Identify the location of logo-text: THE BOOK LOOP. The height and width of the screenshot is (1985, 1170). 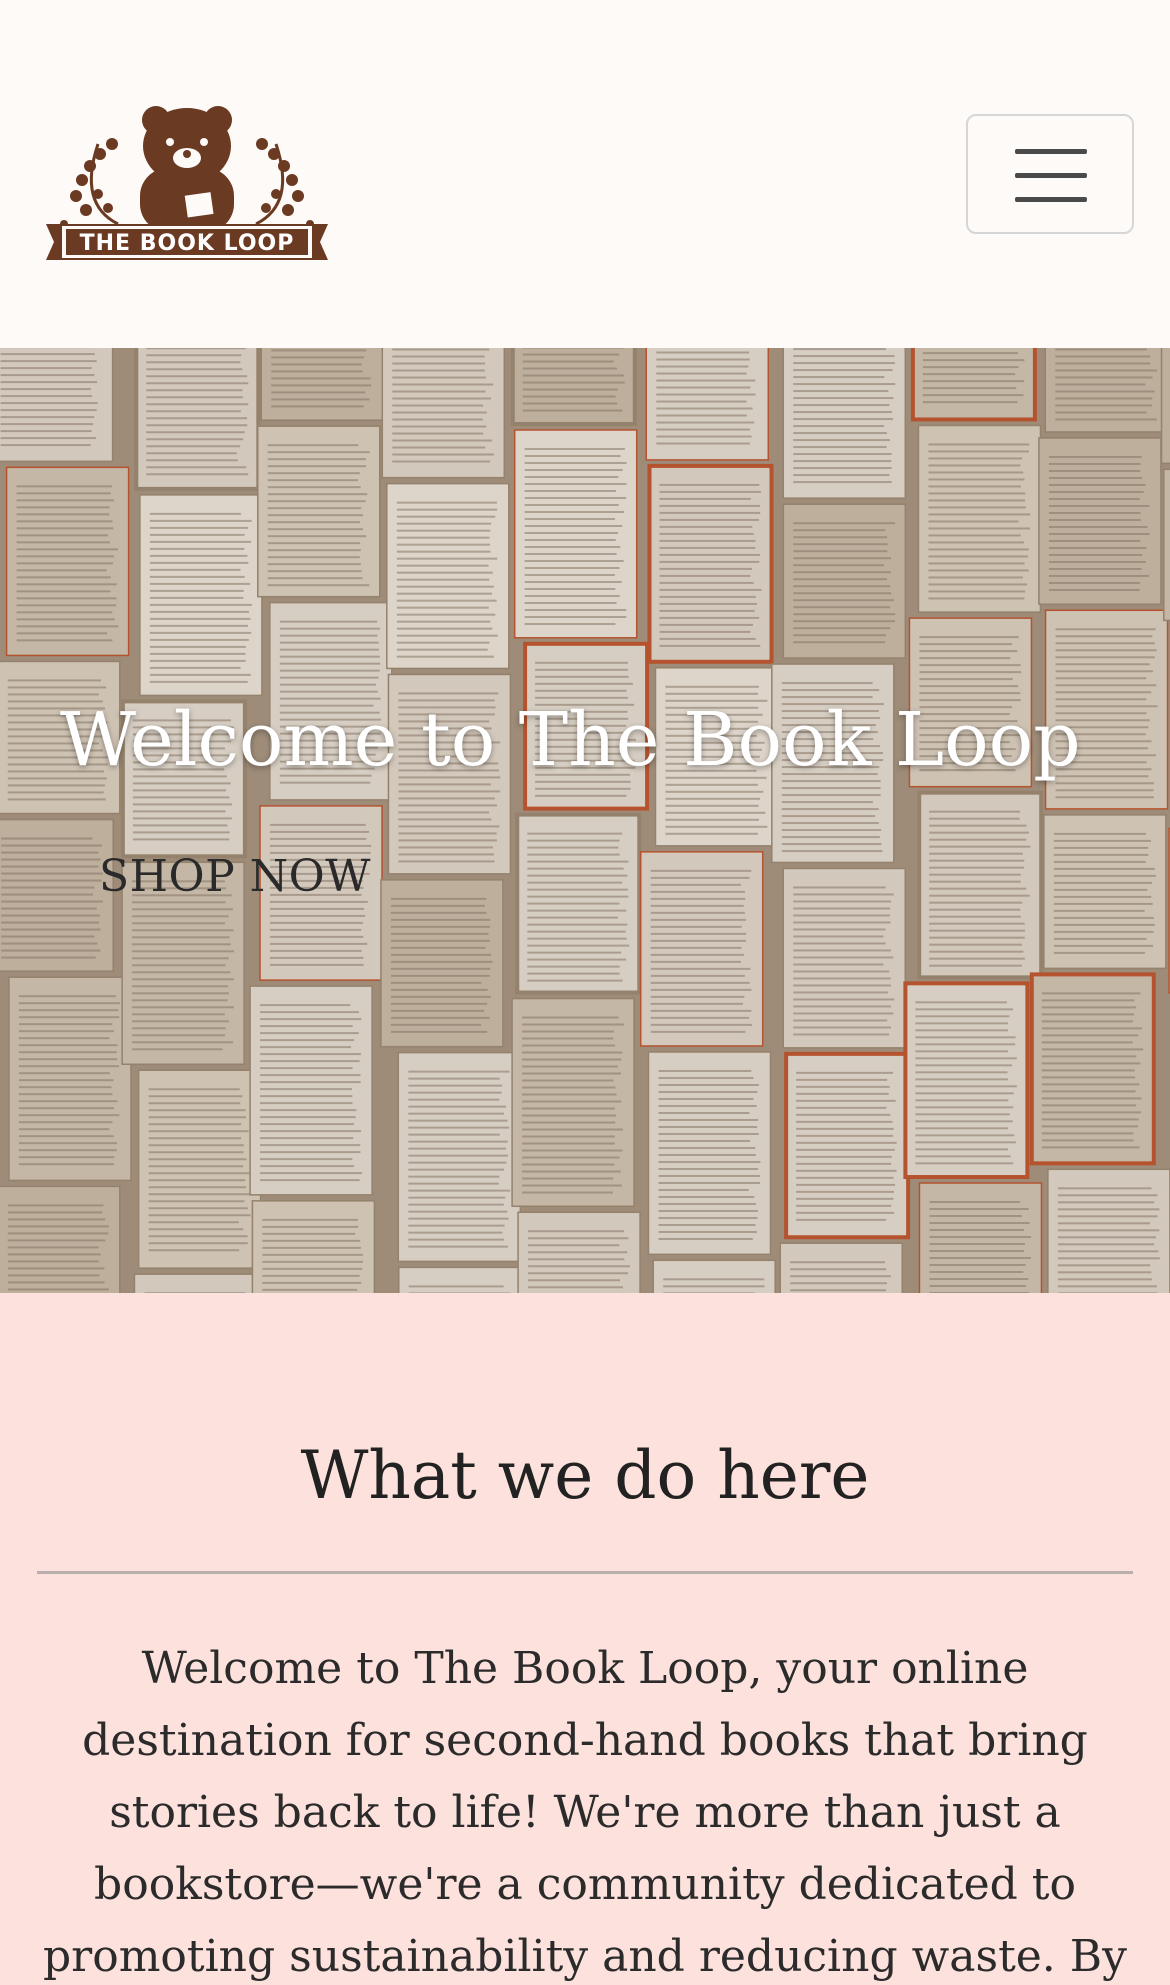
(187, 243).